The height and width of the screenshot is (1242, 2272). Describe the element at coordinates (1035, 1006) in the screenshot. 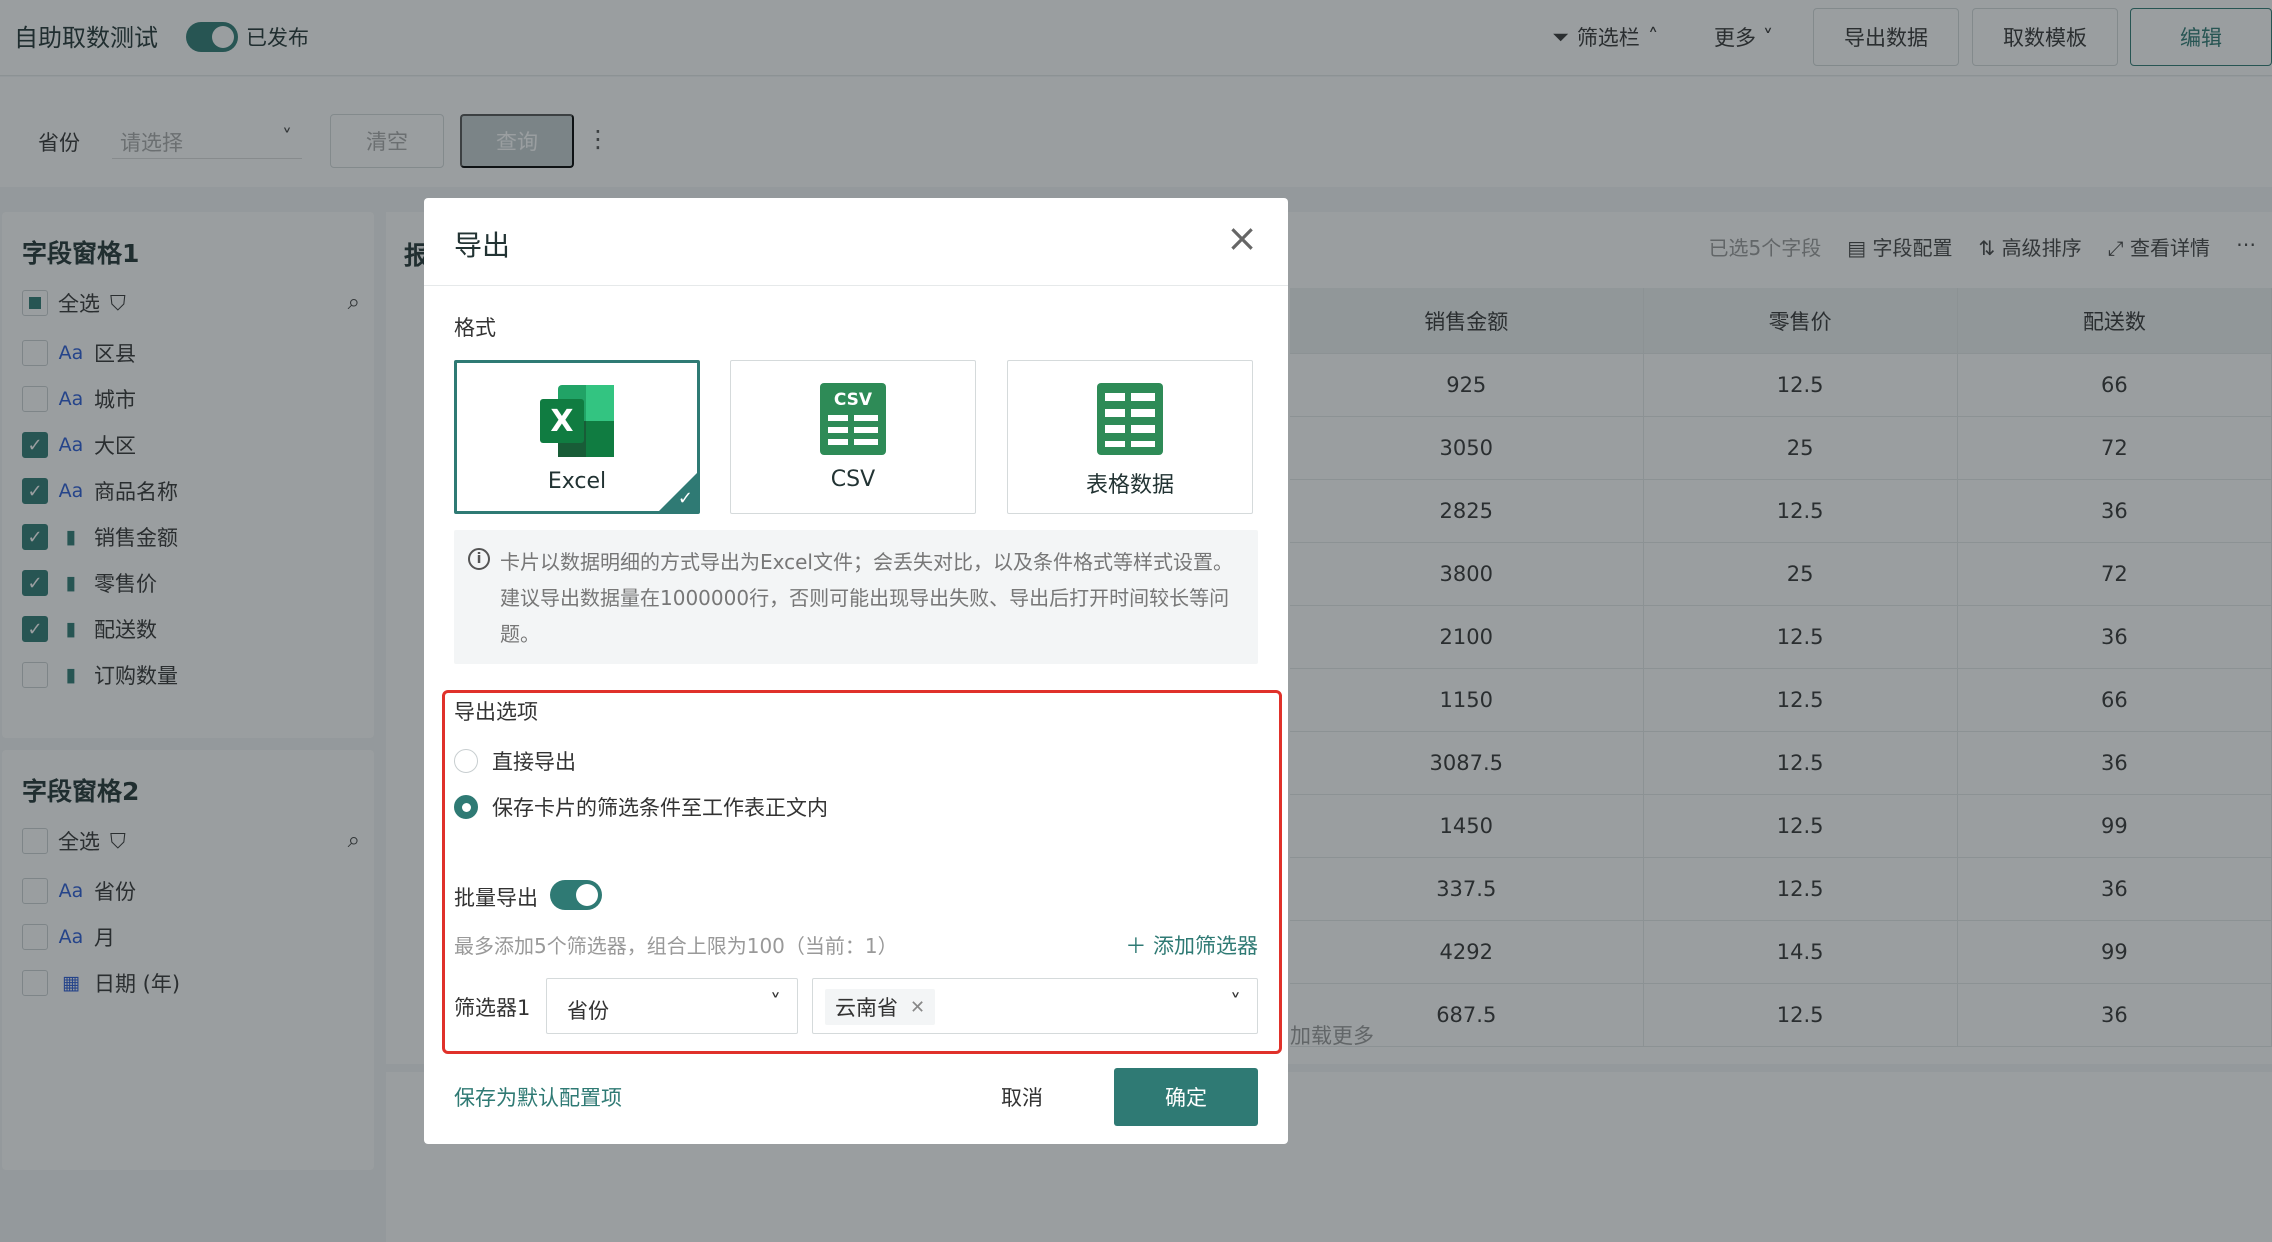

I see `filter1-values-select: 云南省 ✕ ˅` at that location.